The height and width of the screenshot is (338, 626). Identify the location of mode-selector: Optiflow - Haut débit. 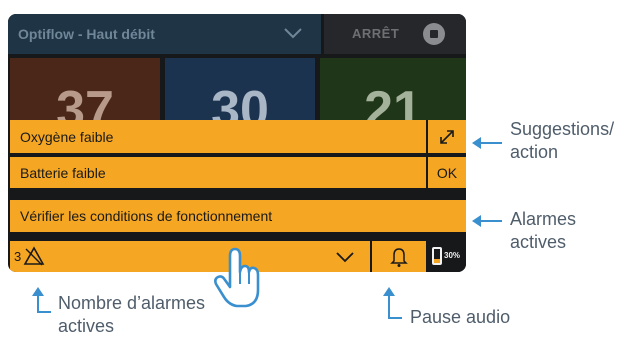
(164, 34).